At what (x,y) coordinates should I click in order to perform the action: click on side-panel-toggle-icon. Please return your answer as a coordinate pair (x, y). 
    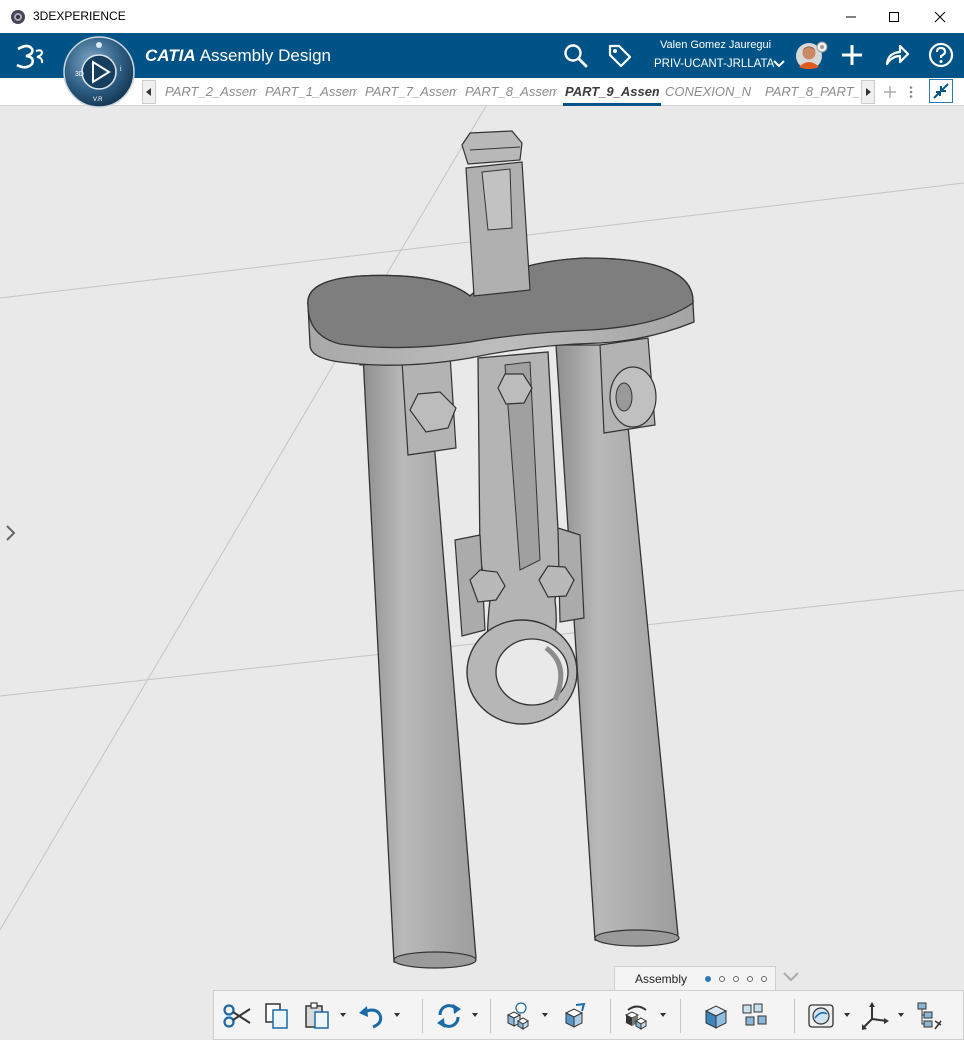
    Looking at the image, I should click on (10, 533).